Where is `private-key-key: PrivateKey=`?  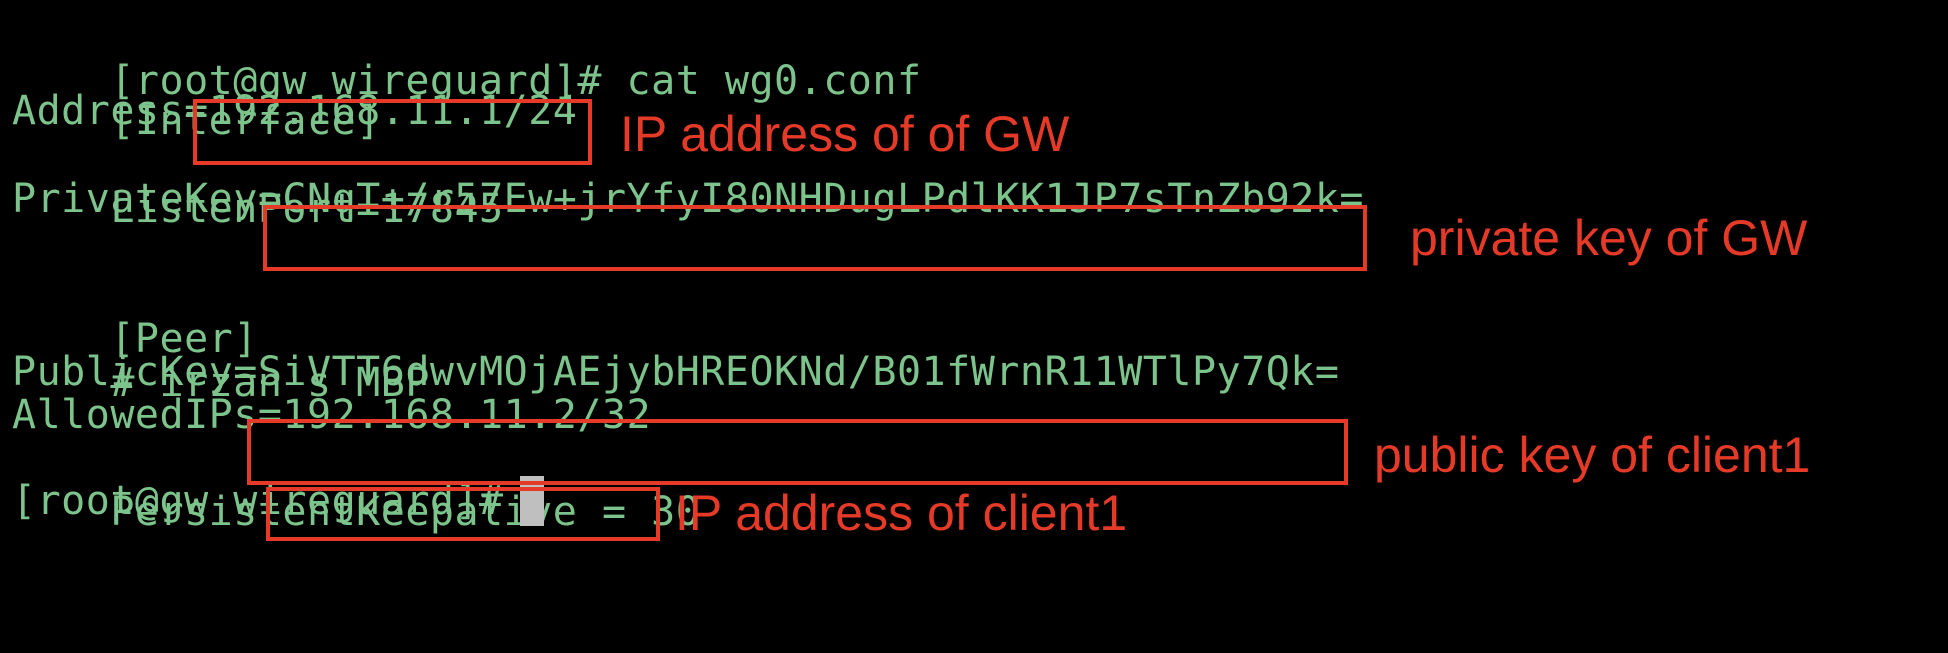
private-key-key: PrivateKey= is located at coordinates (147, 199).